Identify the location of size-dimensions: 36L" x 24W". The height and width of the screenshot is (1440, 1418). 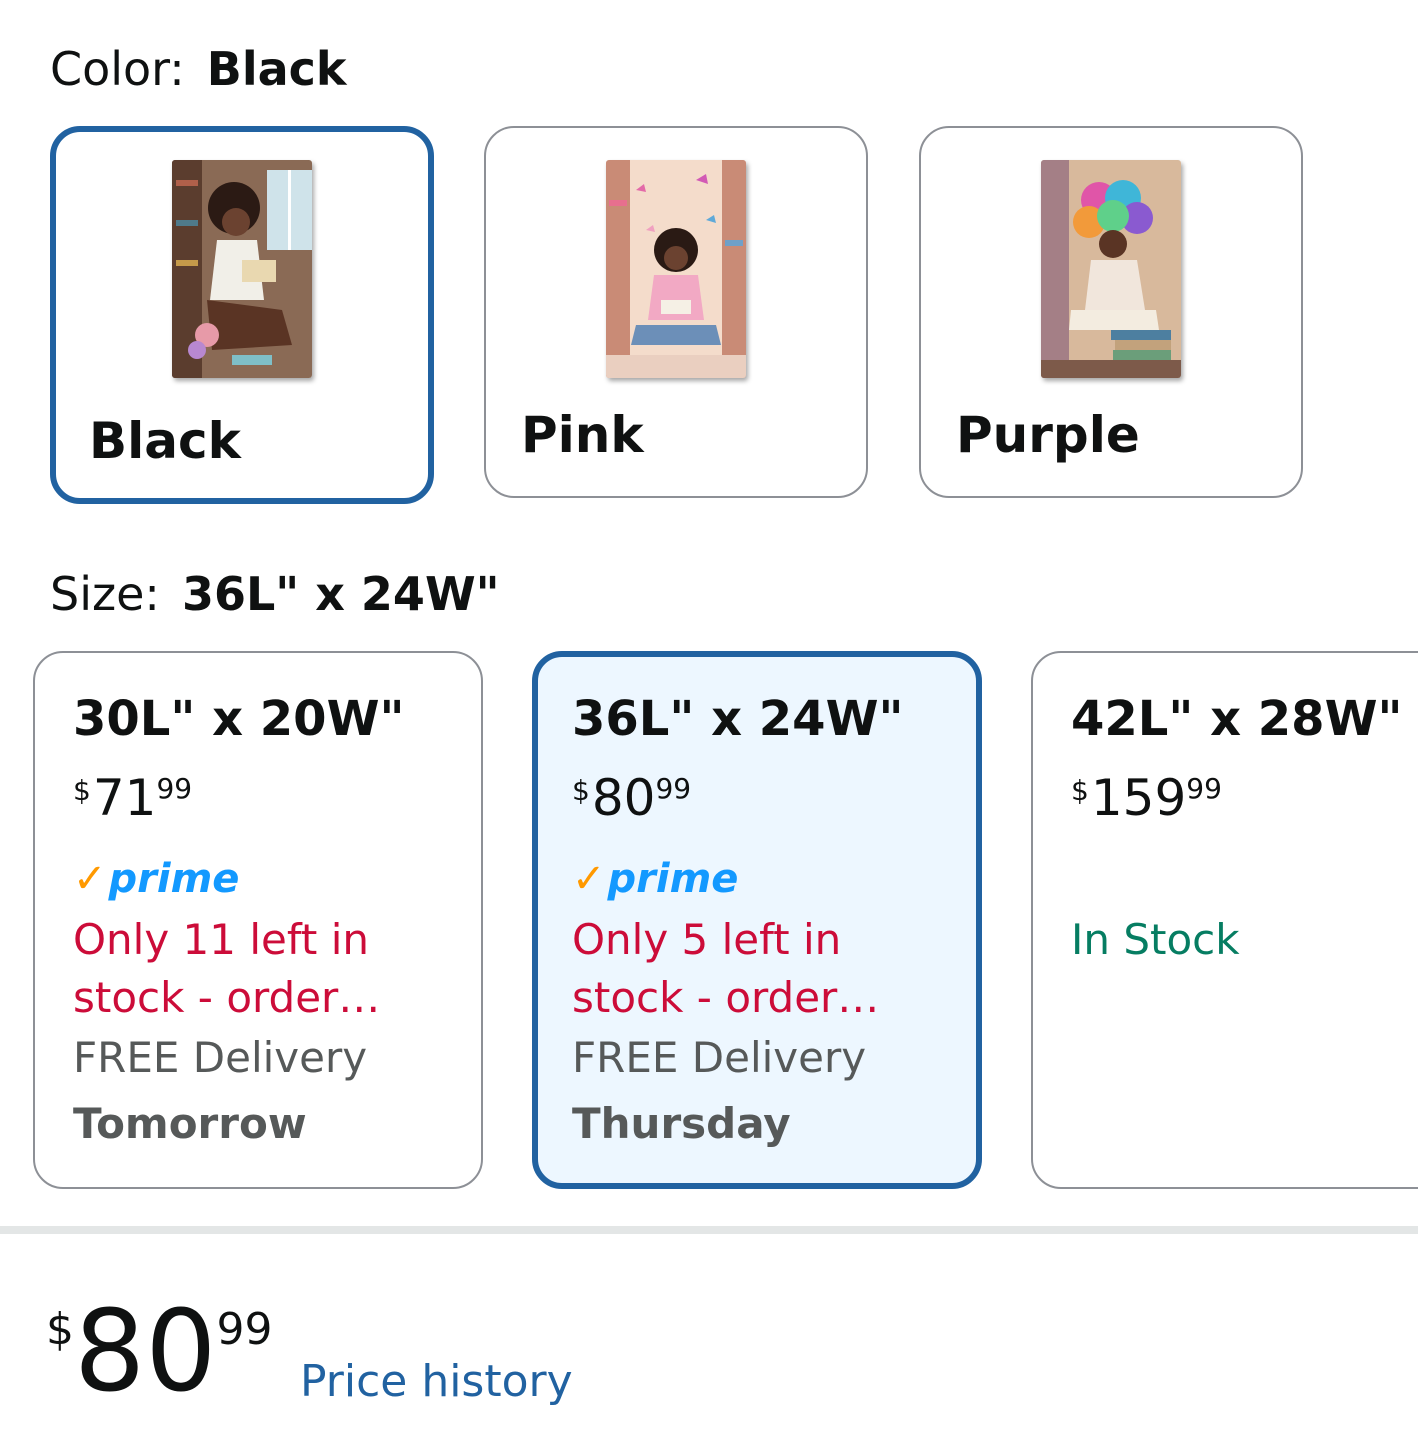
(738, 719).